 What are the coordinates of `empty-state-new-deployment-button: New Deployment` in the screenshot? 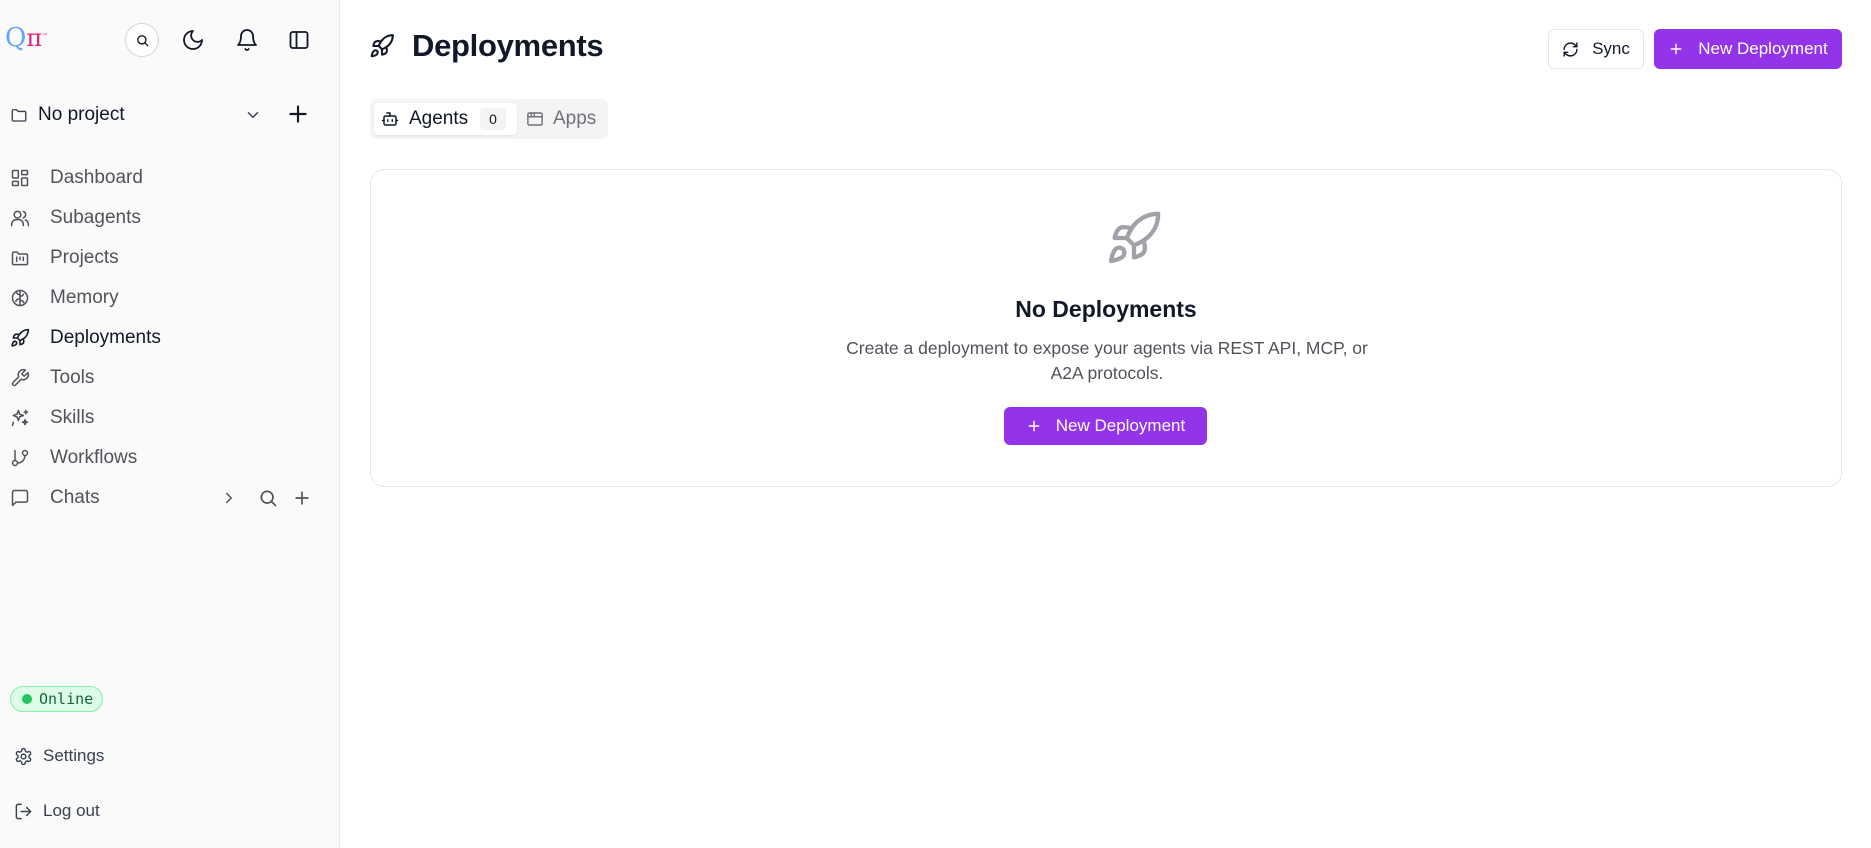 It's located at (1105, 426).